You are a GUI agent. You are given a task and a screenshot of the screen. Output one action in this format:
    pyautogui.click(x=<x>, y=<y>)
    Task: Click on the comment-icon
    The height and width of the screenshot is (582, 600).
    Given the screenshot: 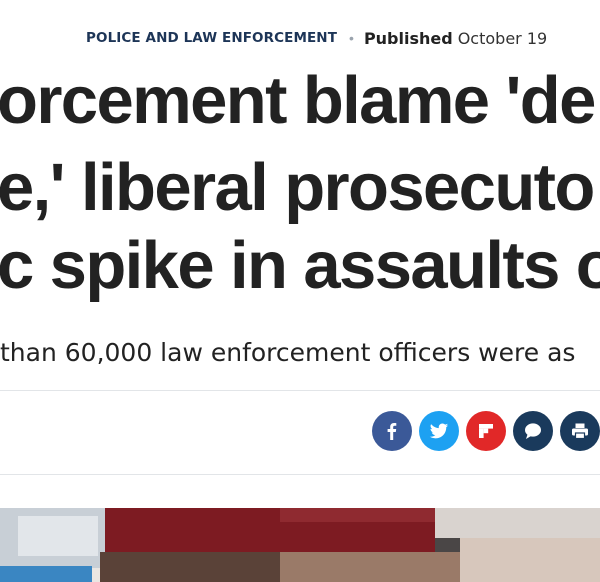 What is the action you would take?
    pyautogui.click(x=533, y=431)
    